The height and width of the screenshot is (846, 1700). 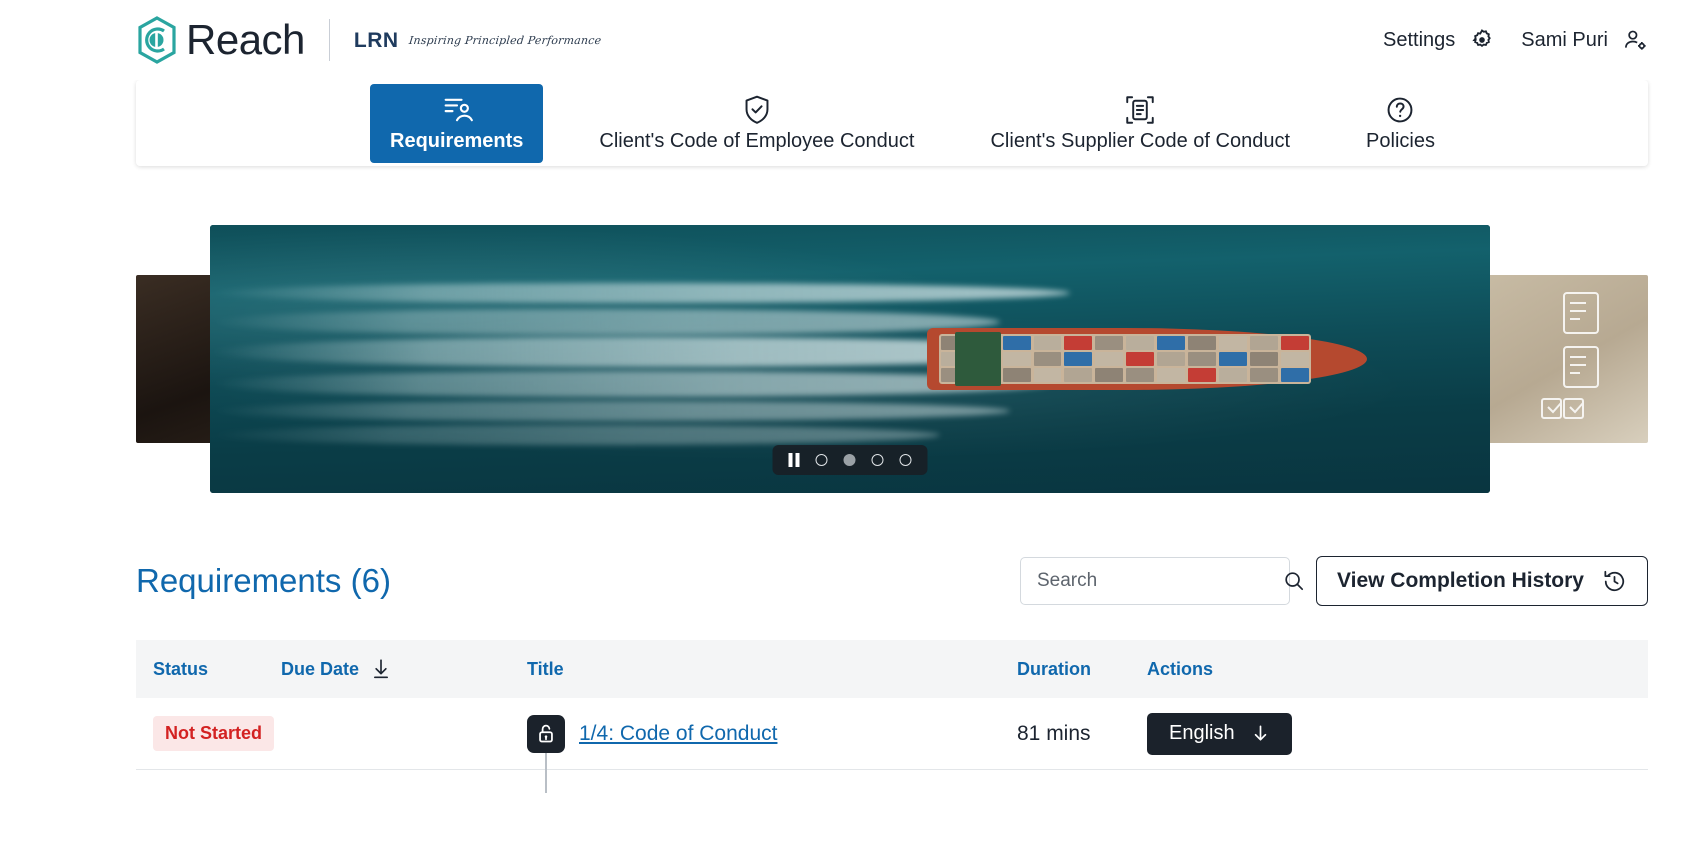 I want to click on requirements-toolbar: View Completion History, so click(x=1334, y=581).